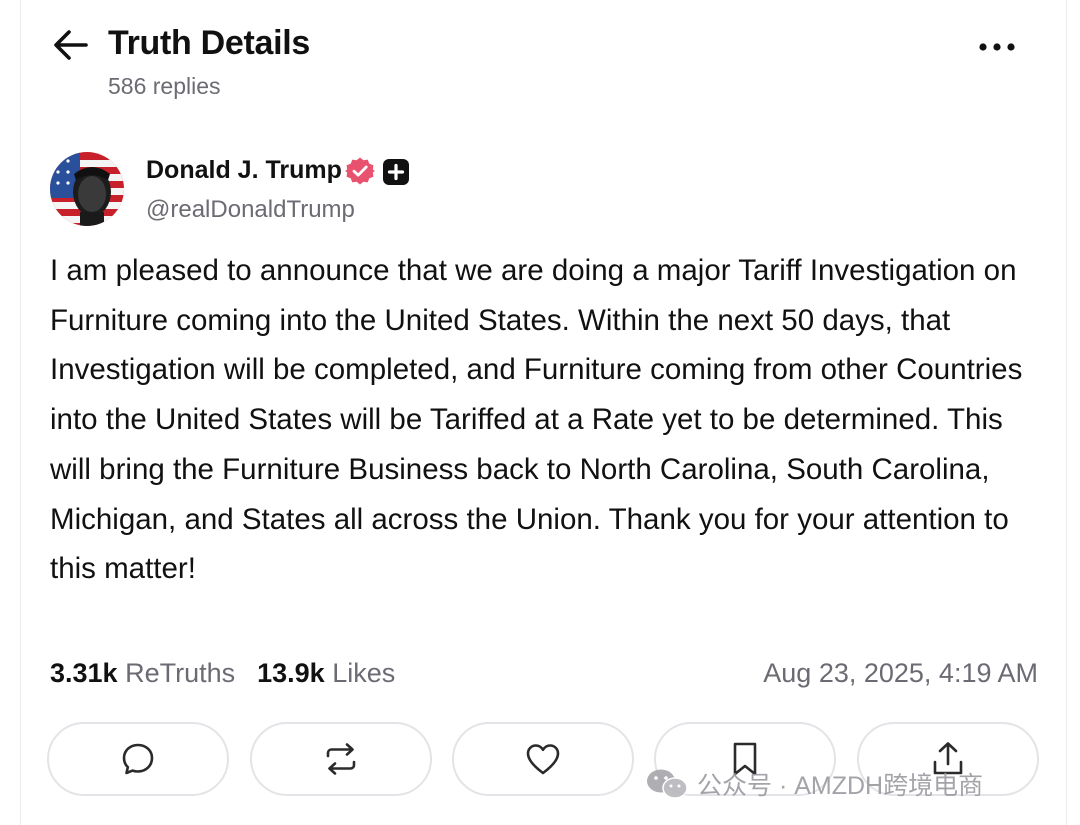  What do you see at coordinates (540, 55) in the screenshot?
I see `header: Truth Details 586 replies` at bounding box center [540, 55].